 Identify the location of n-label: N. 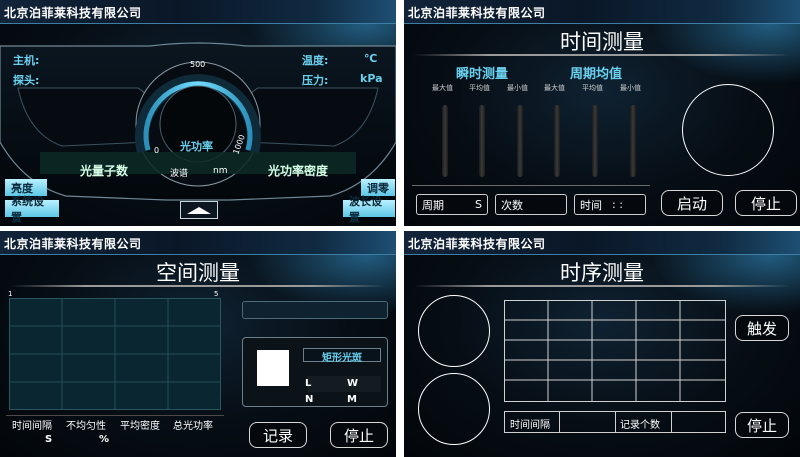
(309, 399).